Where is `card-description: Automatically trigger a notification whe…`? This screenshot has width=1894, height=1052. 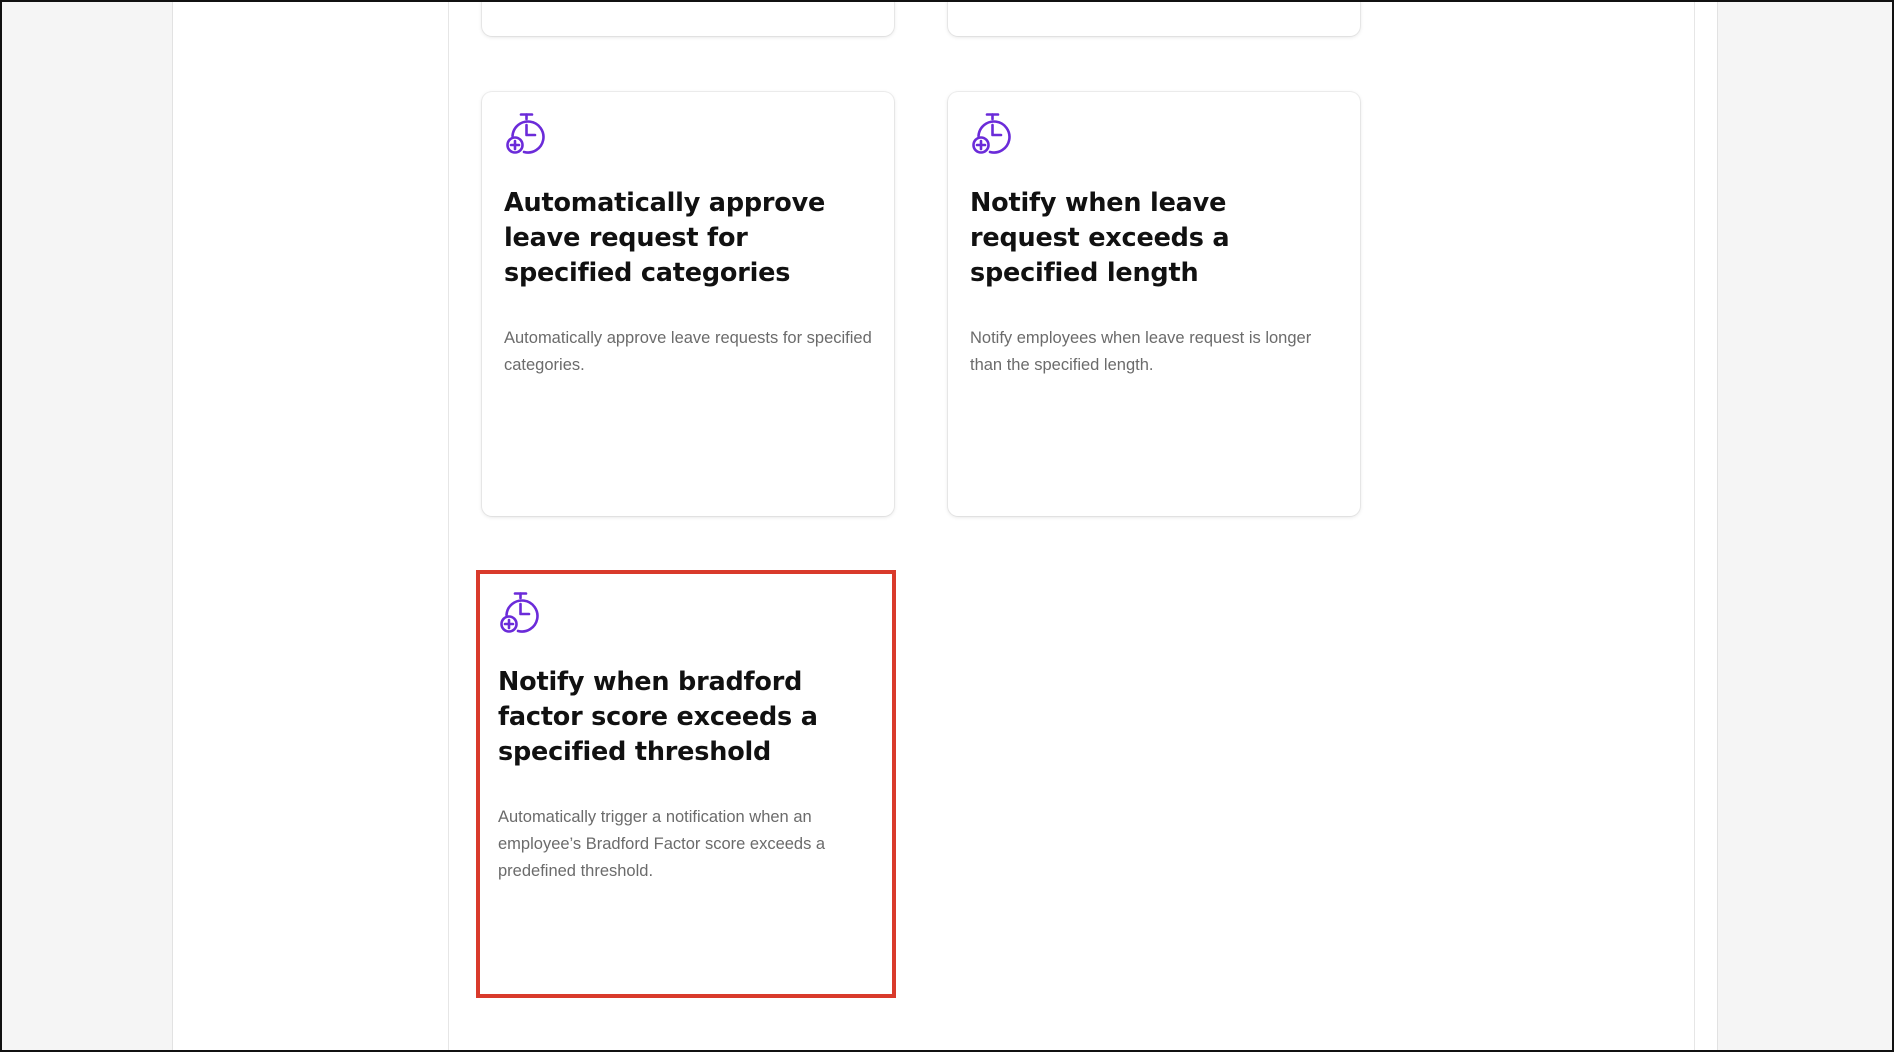
card-description: Automatically trigger a notification whe… is located at coordinates (662, 844).